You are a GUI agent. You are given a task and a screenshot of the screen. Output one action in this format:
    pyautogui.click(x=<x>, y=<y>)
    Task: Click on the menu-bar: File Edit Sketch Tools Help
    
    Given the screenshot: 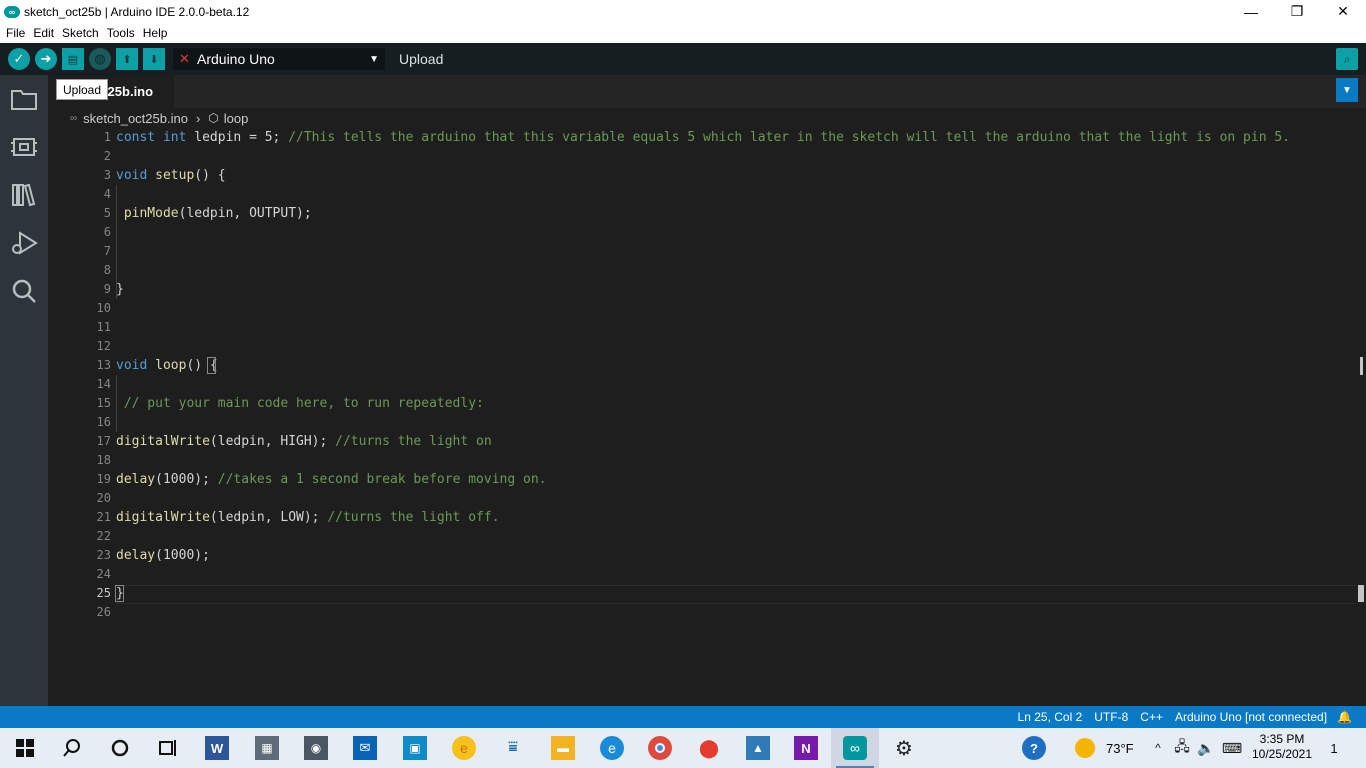 What is the action you would take?
    pyautogui.click(x=683, y=33)
    